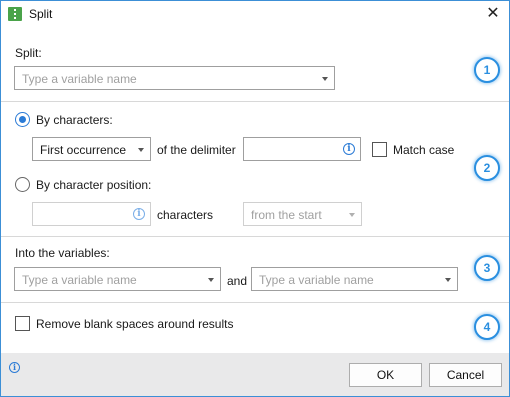  Describe the element at coordinates (196, 150) in the screenshot. I see `of-the-delimiter-label: of the delimiter` at that location.